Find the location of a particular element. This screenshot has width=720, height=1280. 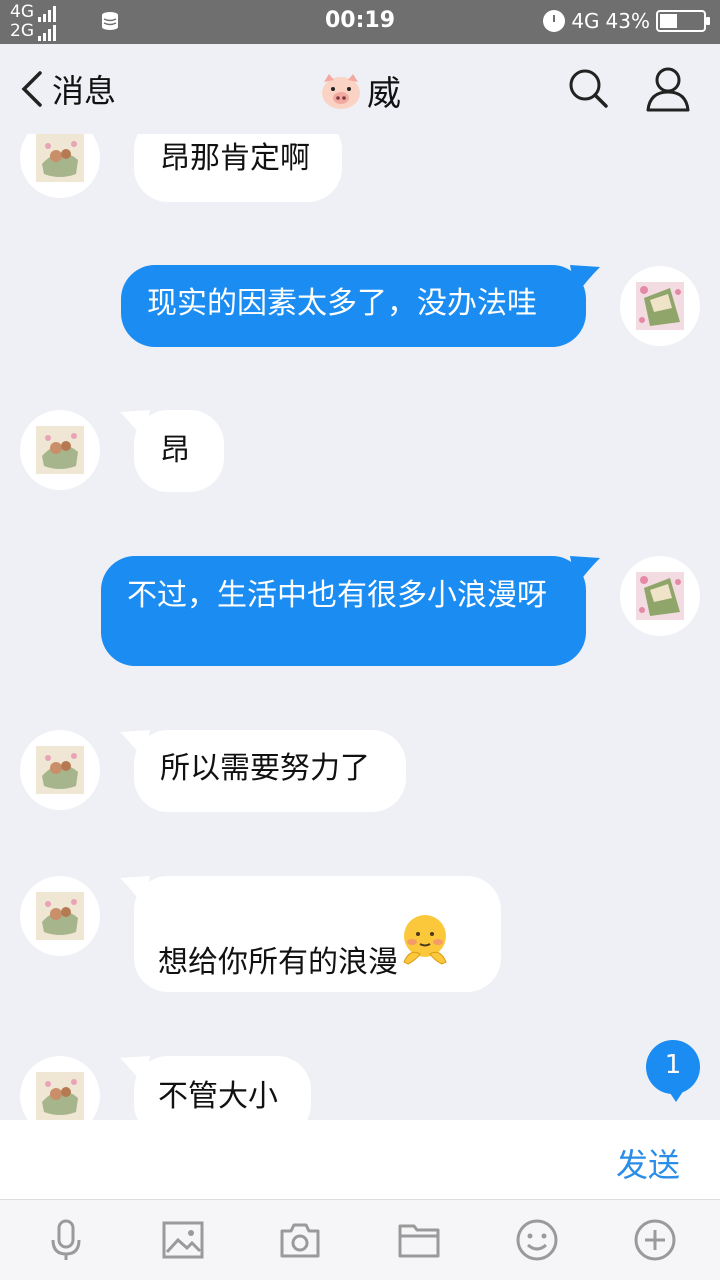

message-text: 不管大小 is located at coordinates (218, 1096).